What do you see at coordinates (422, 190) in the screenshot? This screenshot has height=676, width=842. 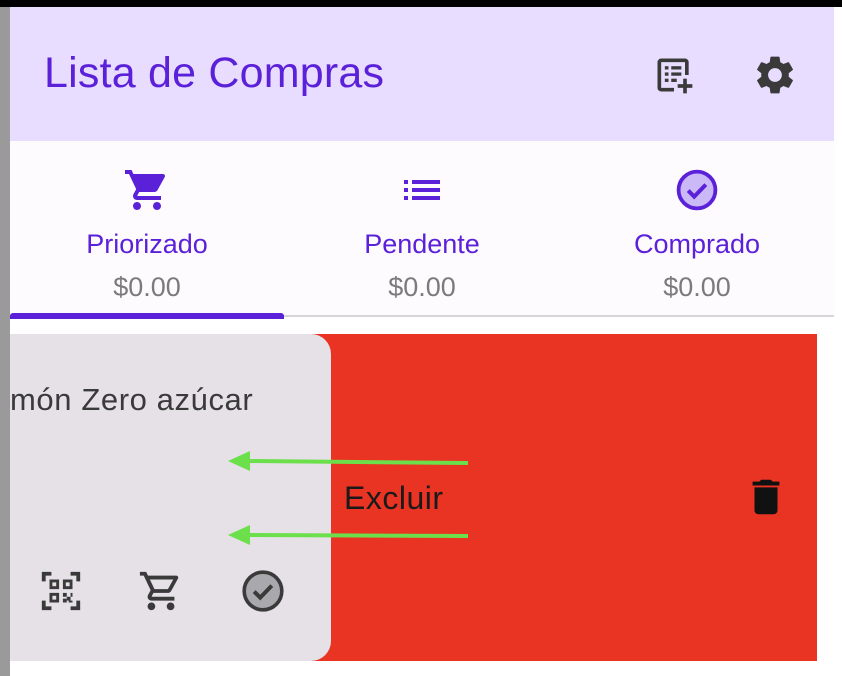 I see `list-icon` at bounding box center [422, 190].